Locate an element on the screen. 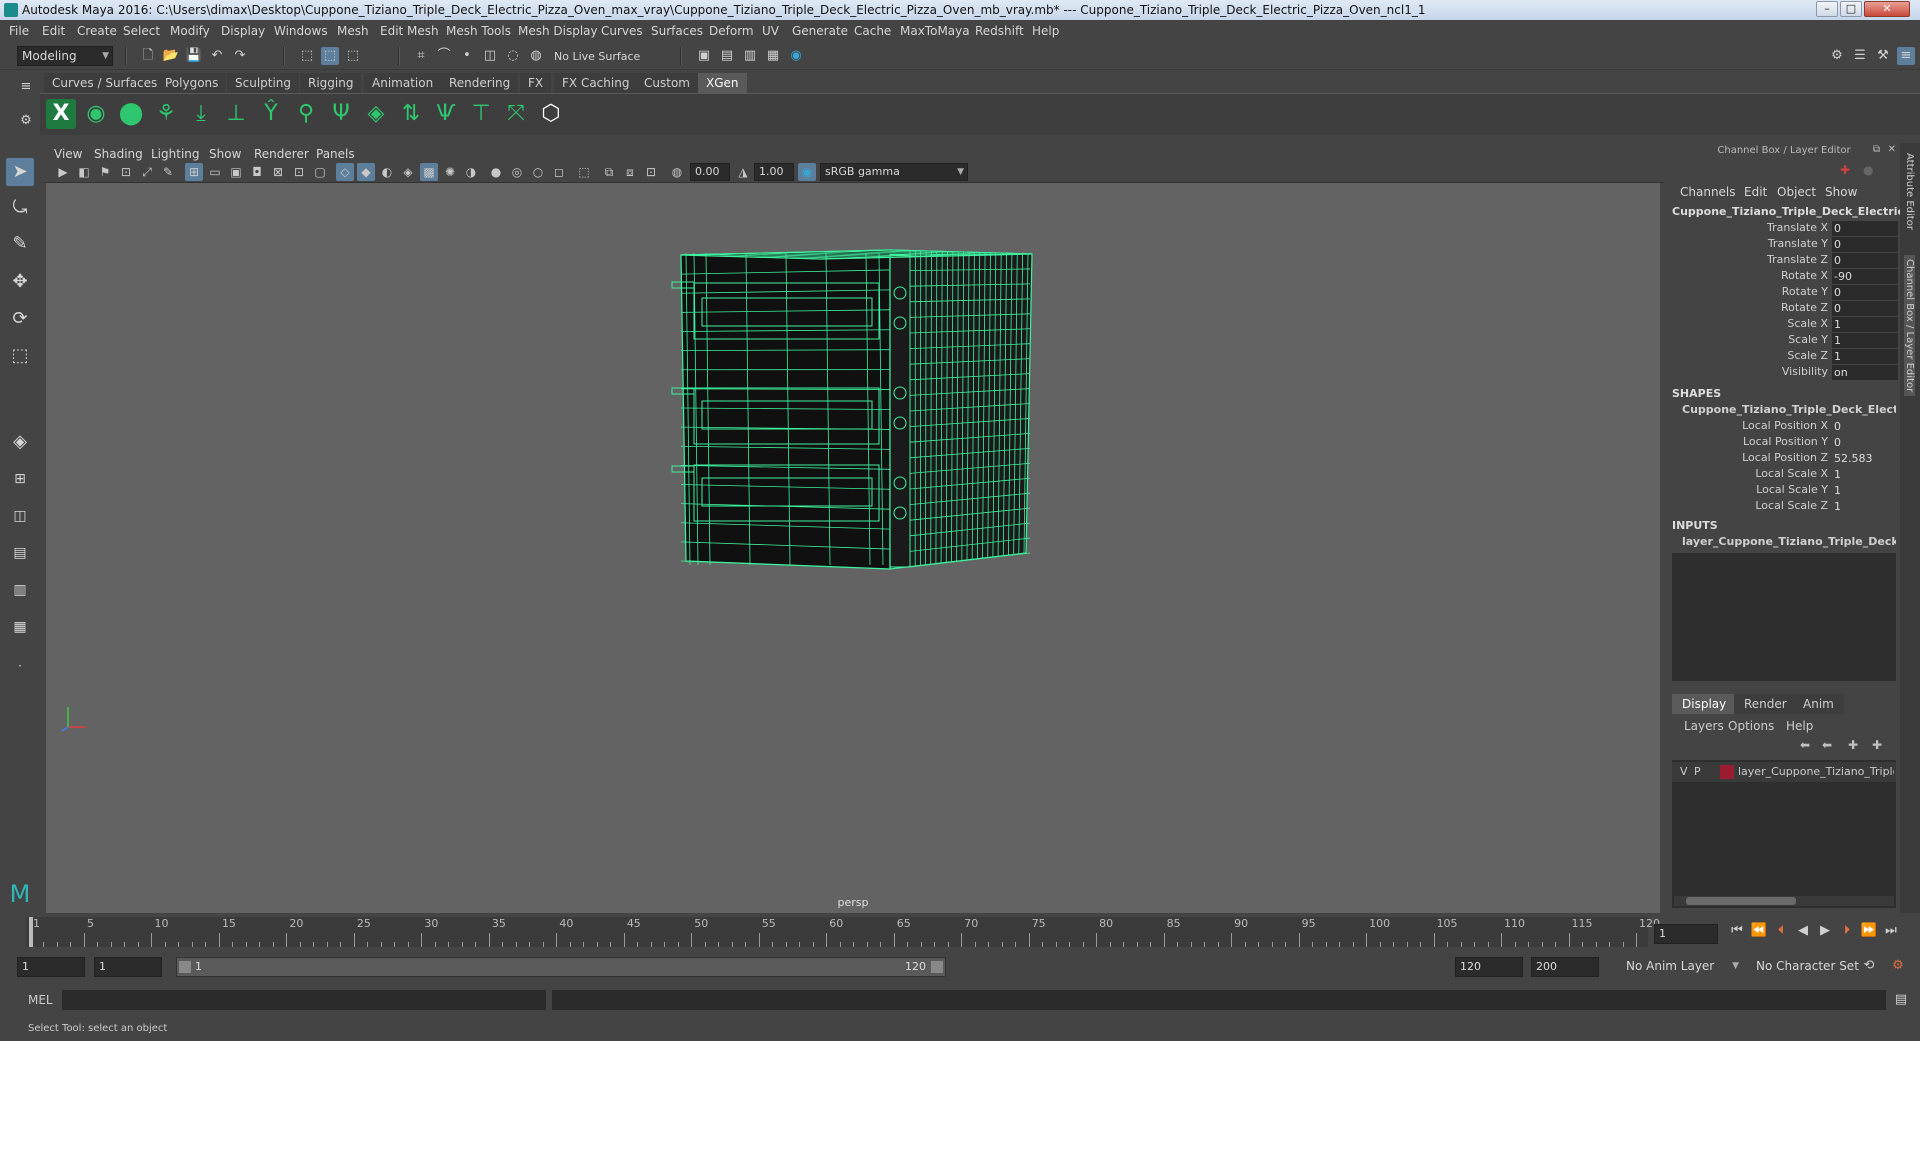 Image resolution: width=1920 pixels, height=1158 pixels. snap-grid-icon: ⌗ is located at coordinates (421, 56).